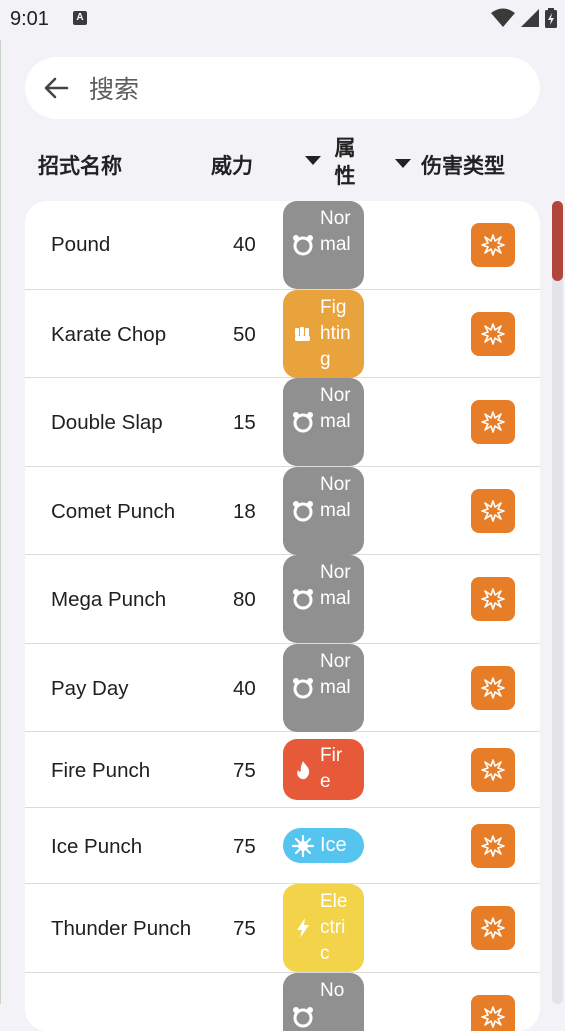  What do you see at coordinates (557, 602) in the screenshot?
I see `scrollbar-track` at bounding box center [557, 602].